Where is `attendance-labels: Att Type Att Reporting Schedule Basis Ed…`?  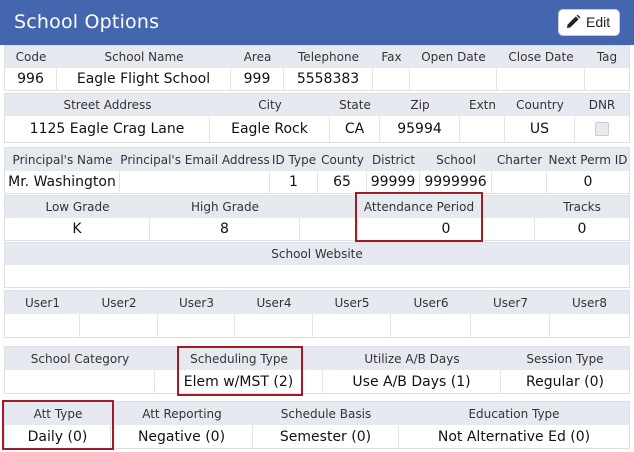 attendance-labels: Att Type Att Reporting Schedule Basis Ed… is located at coordinates (317, 413).